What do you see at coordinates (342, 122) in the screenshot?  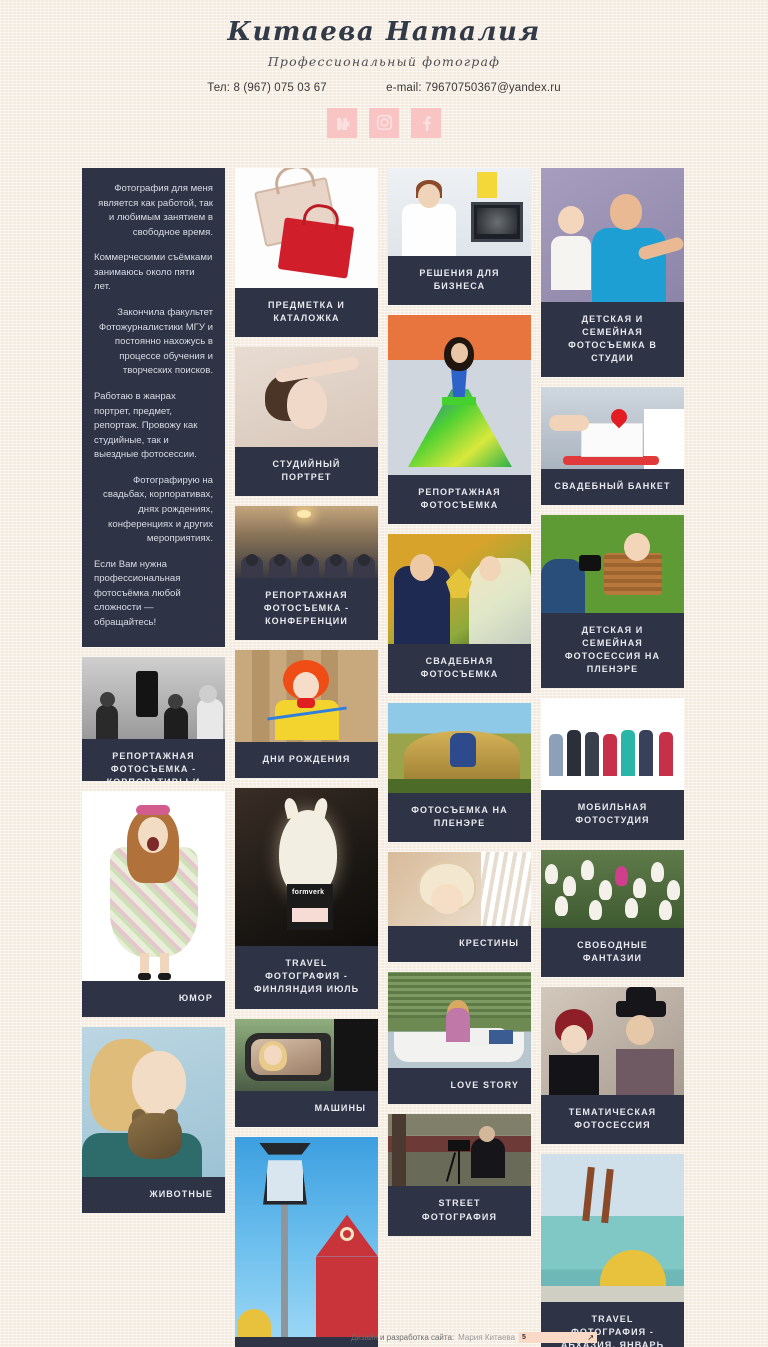 I see `vk-icon` at bounding box center [342, 122].